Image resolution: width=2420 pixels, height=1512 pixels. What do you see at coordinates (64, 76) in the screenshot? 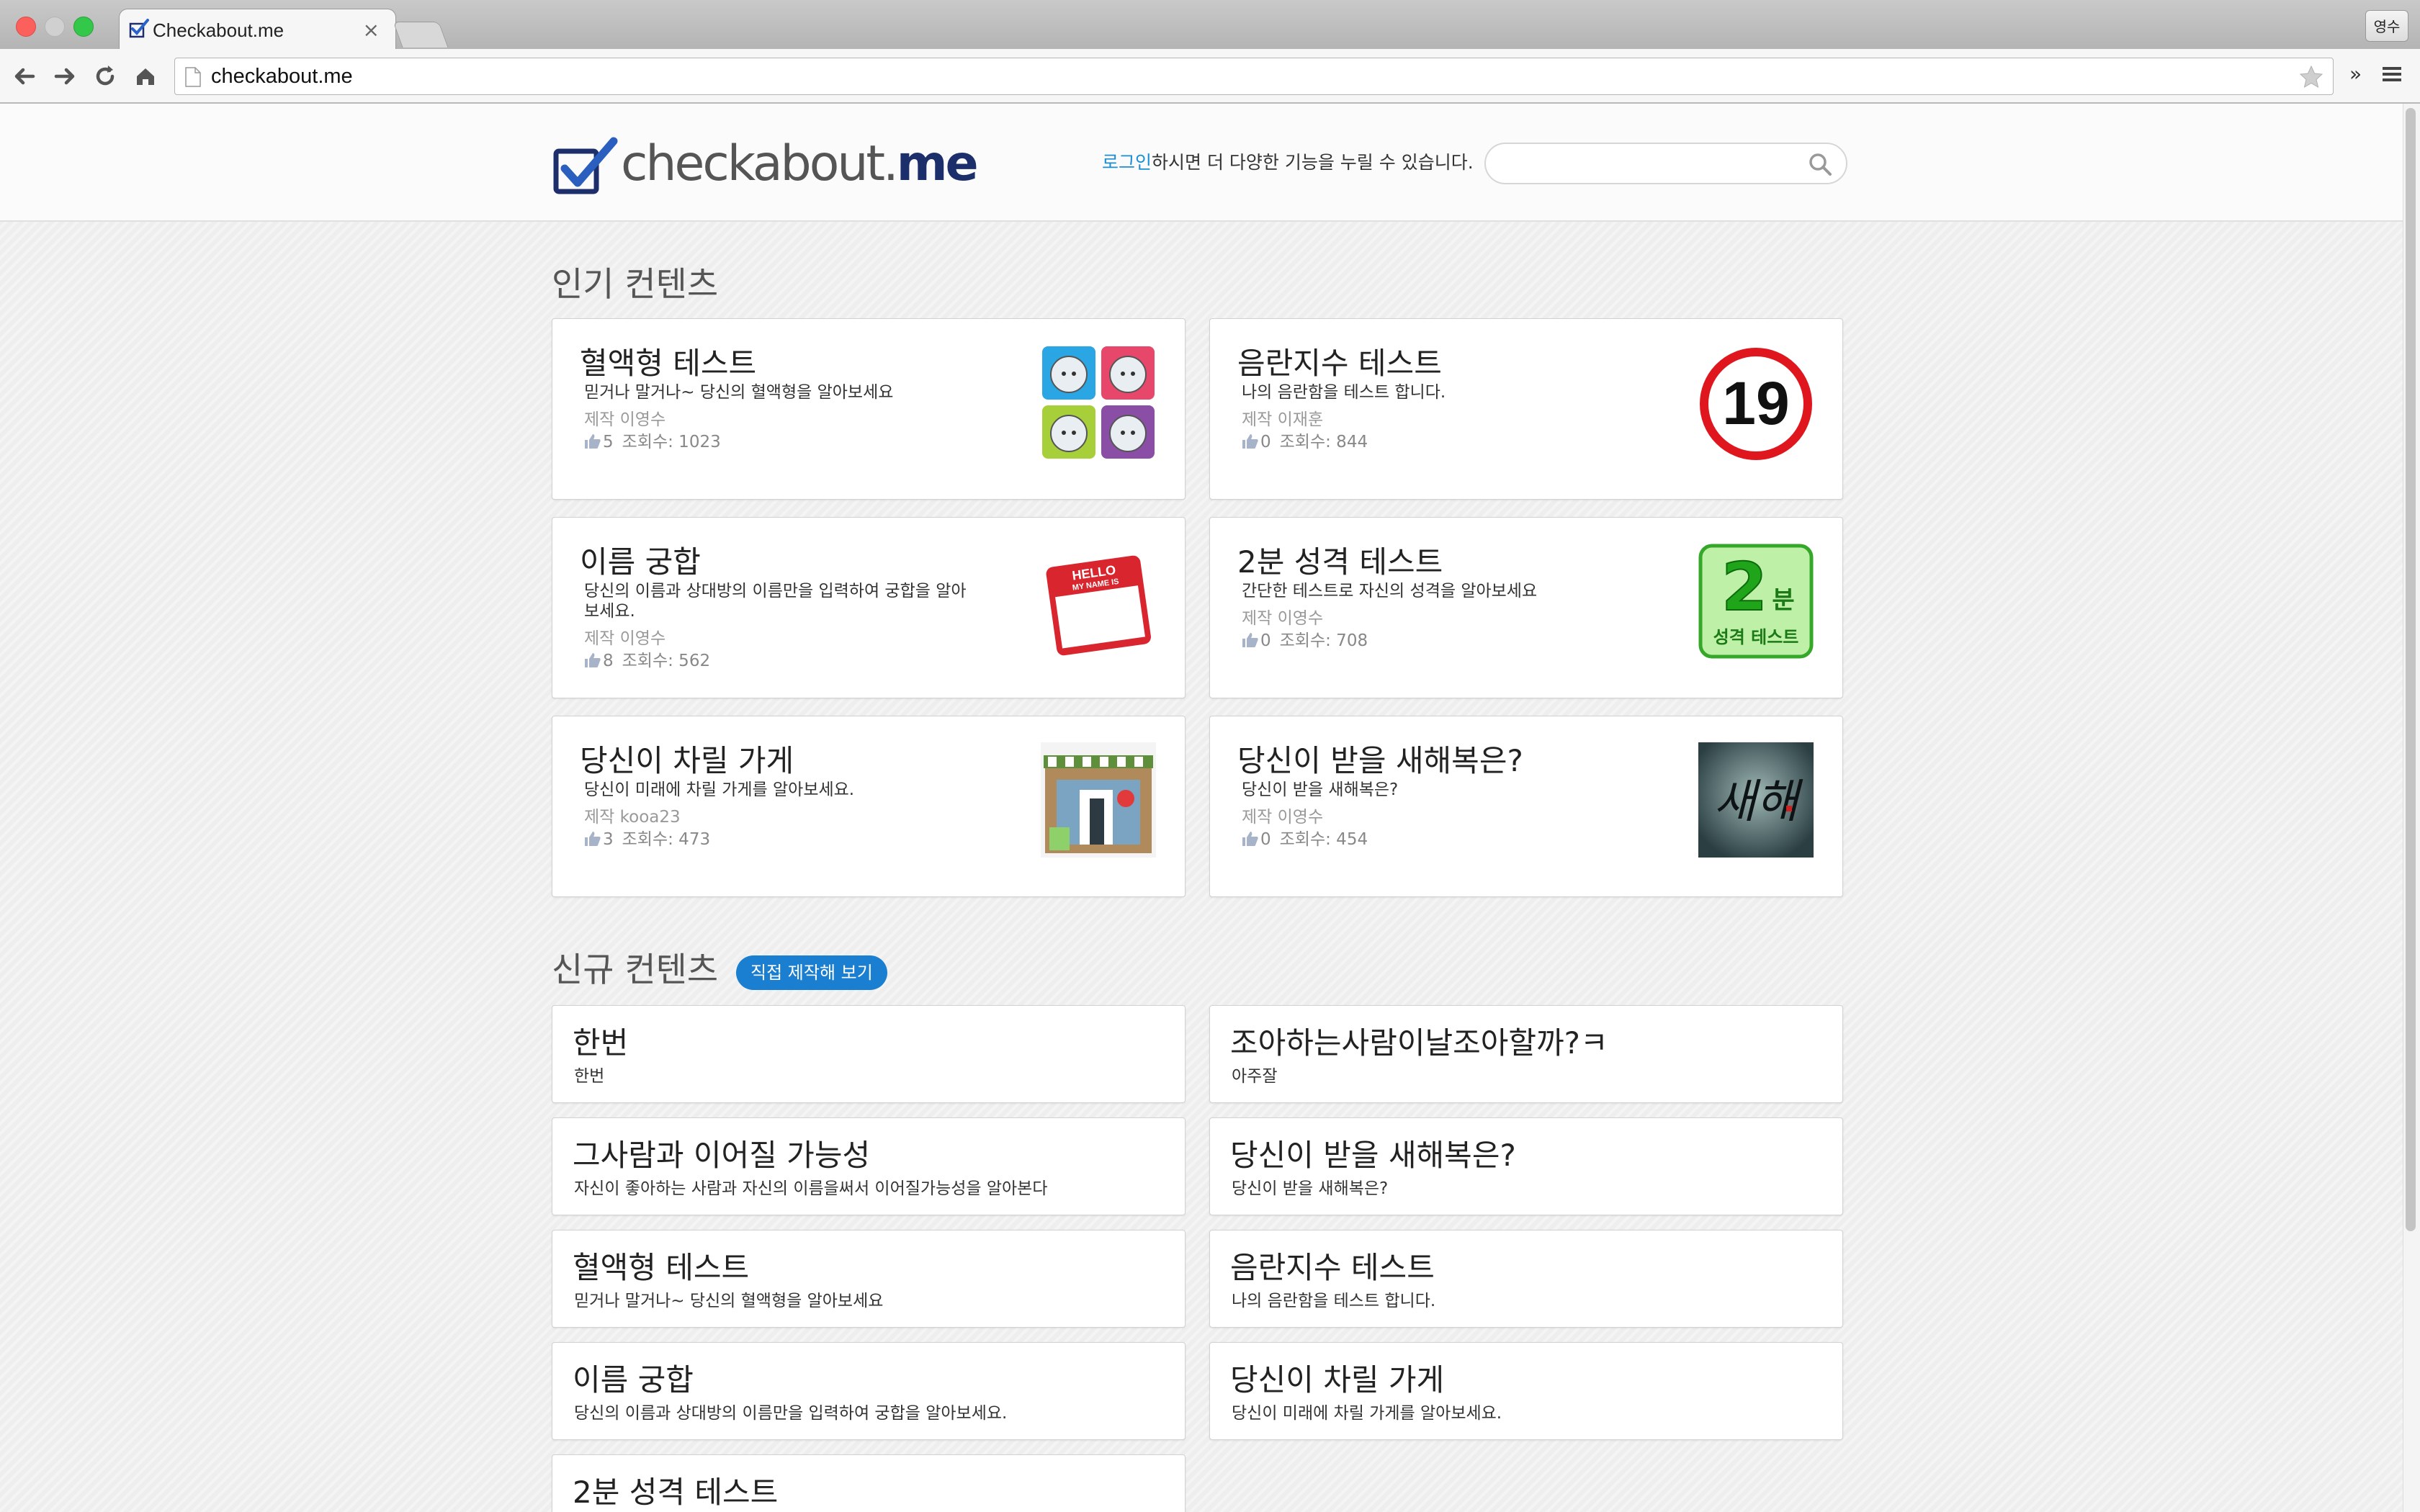
I see `forward-arrow-icon` at bounding box center [64, 76].